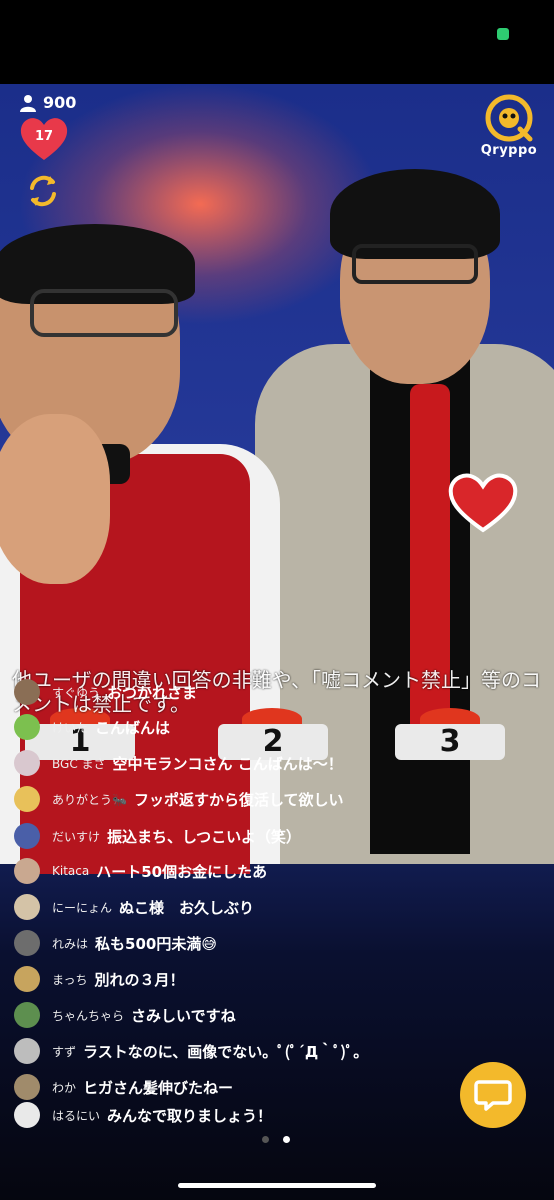 This screenshot has width=554, height=1200. Describe the element at coordinates (158, 1087) in the screenshot. I see `comment-text: ヒガさん髪伸びたねー` at that location.